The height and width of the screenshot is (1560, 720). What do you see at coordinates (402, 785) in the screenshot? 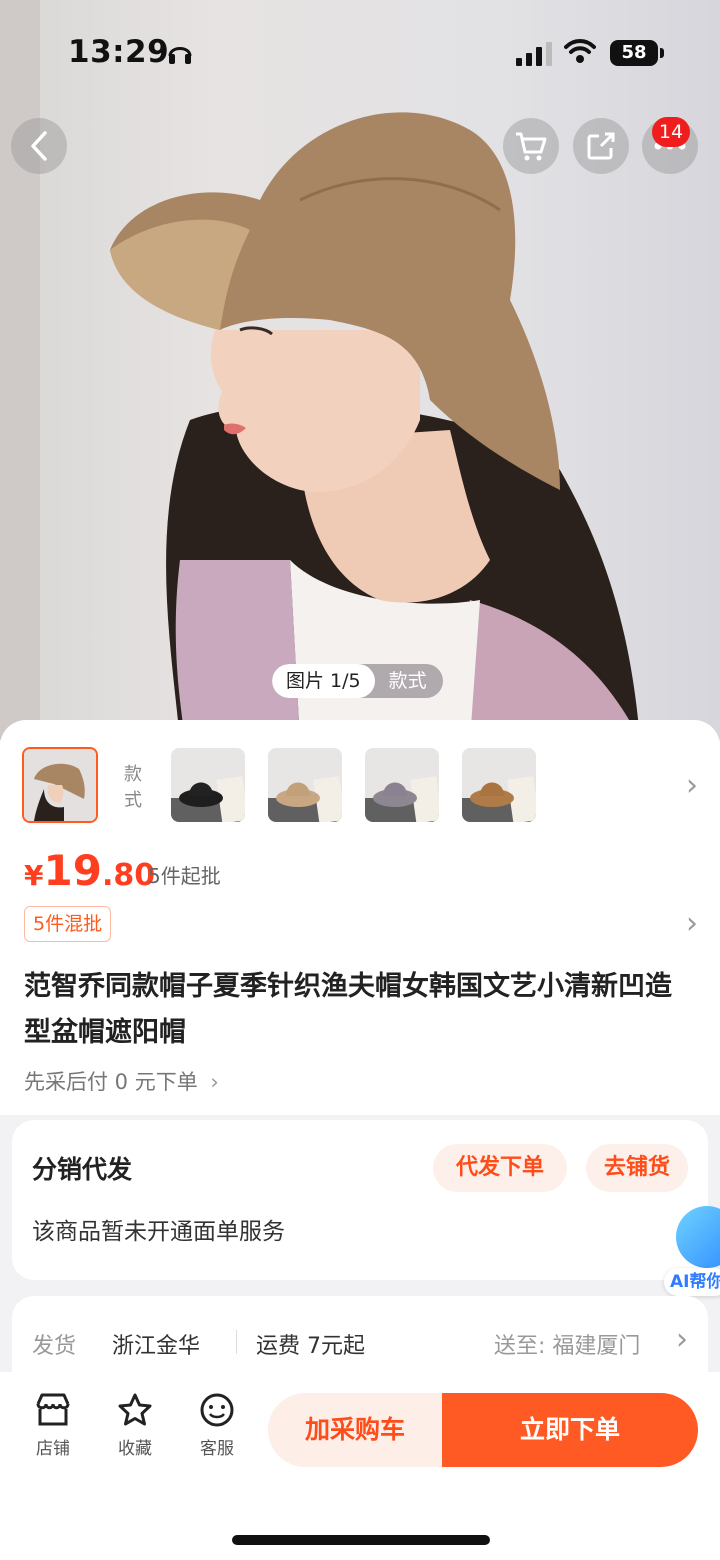
I see `variant-thumb-grey` at bounding box center [402, 785].